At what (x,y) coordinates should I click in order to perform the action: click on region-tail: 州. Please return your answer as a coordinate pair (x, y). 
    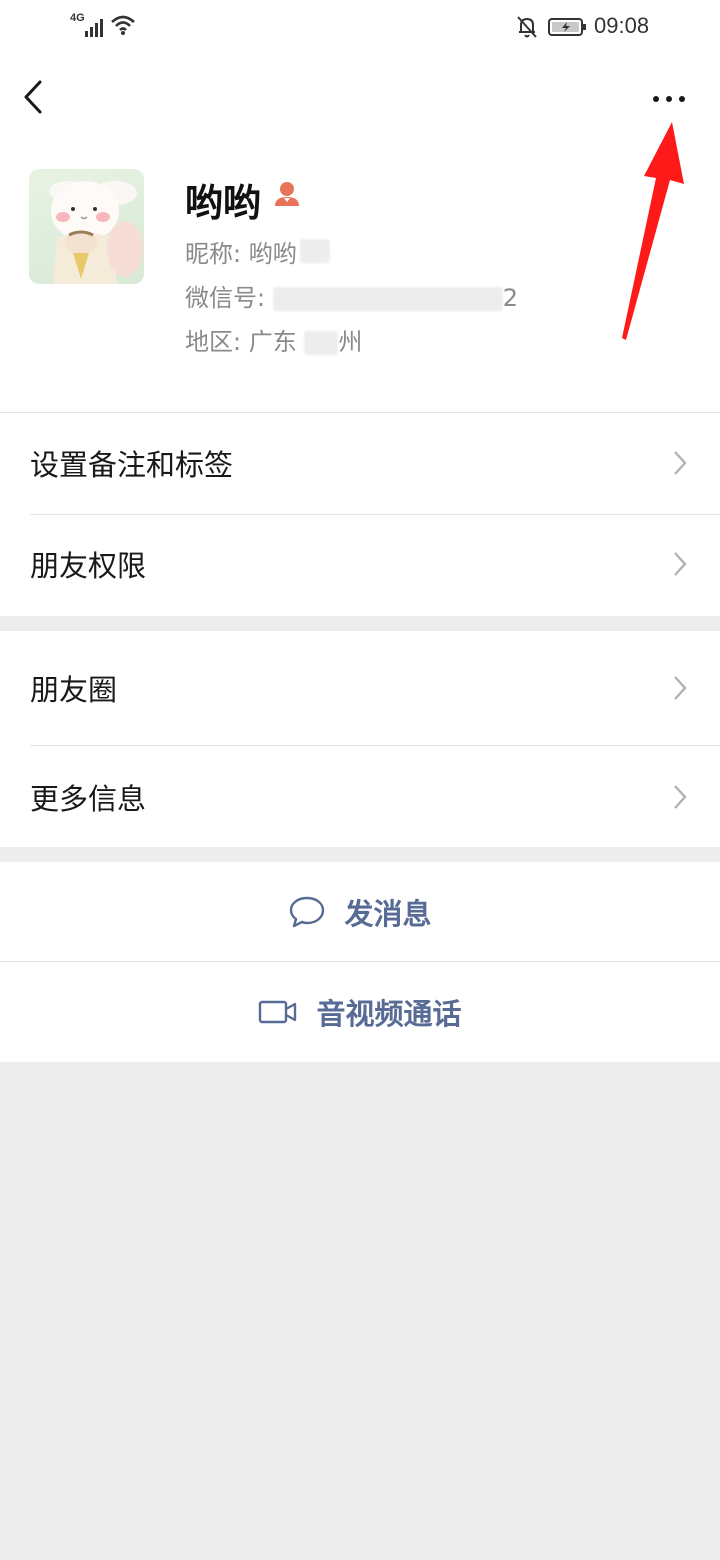
    Looking at the image, I should click on (350, 342).